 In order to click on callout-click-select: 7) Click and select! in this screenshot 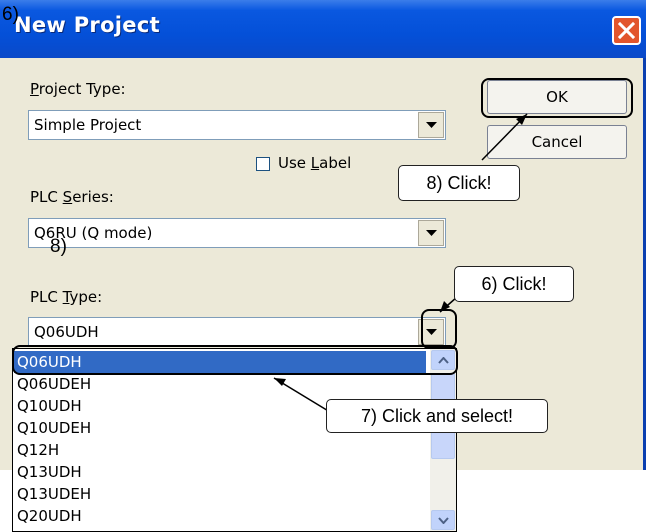, I will do `click(437, 416)`.